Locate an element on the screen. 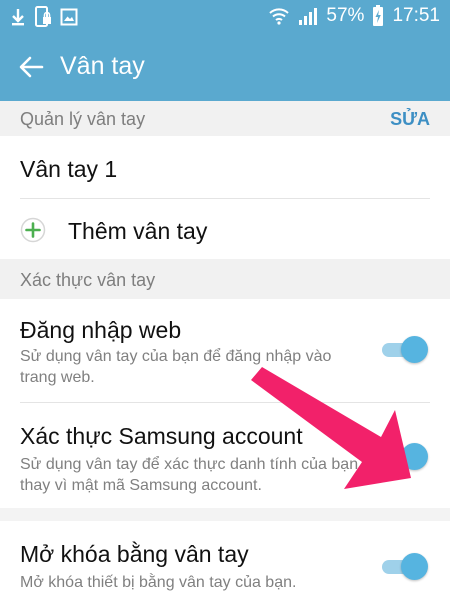 Image resolution: width=450 pixels, height=613 pixels. add-fingerprint-item: Thêm vân tay is located at coordinates (225, 229).